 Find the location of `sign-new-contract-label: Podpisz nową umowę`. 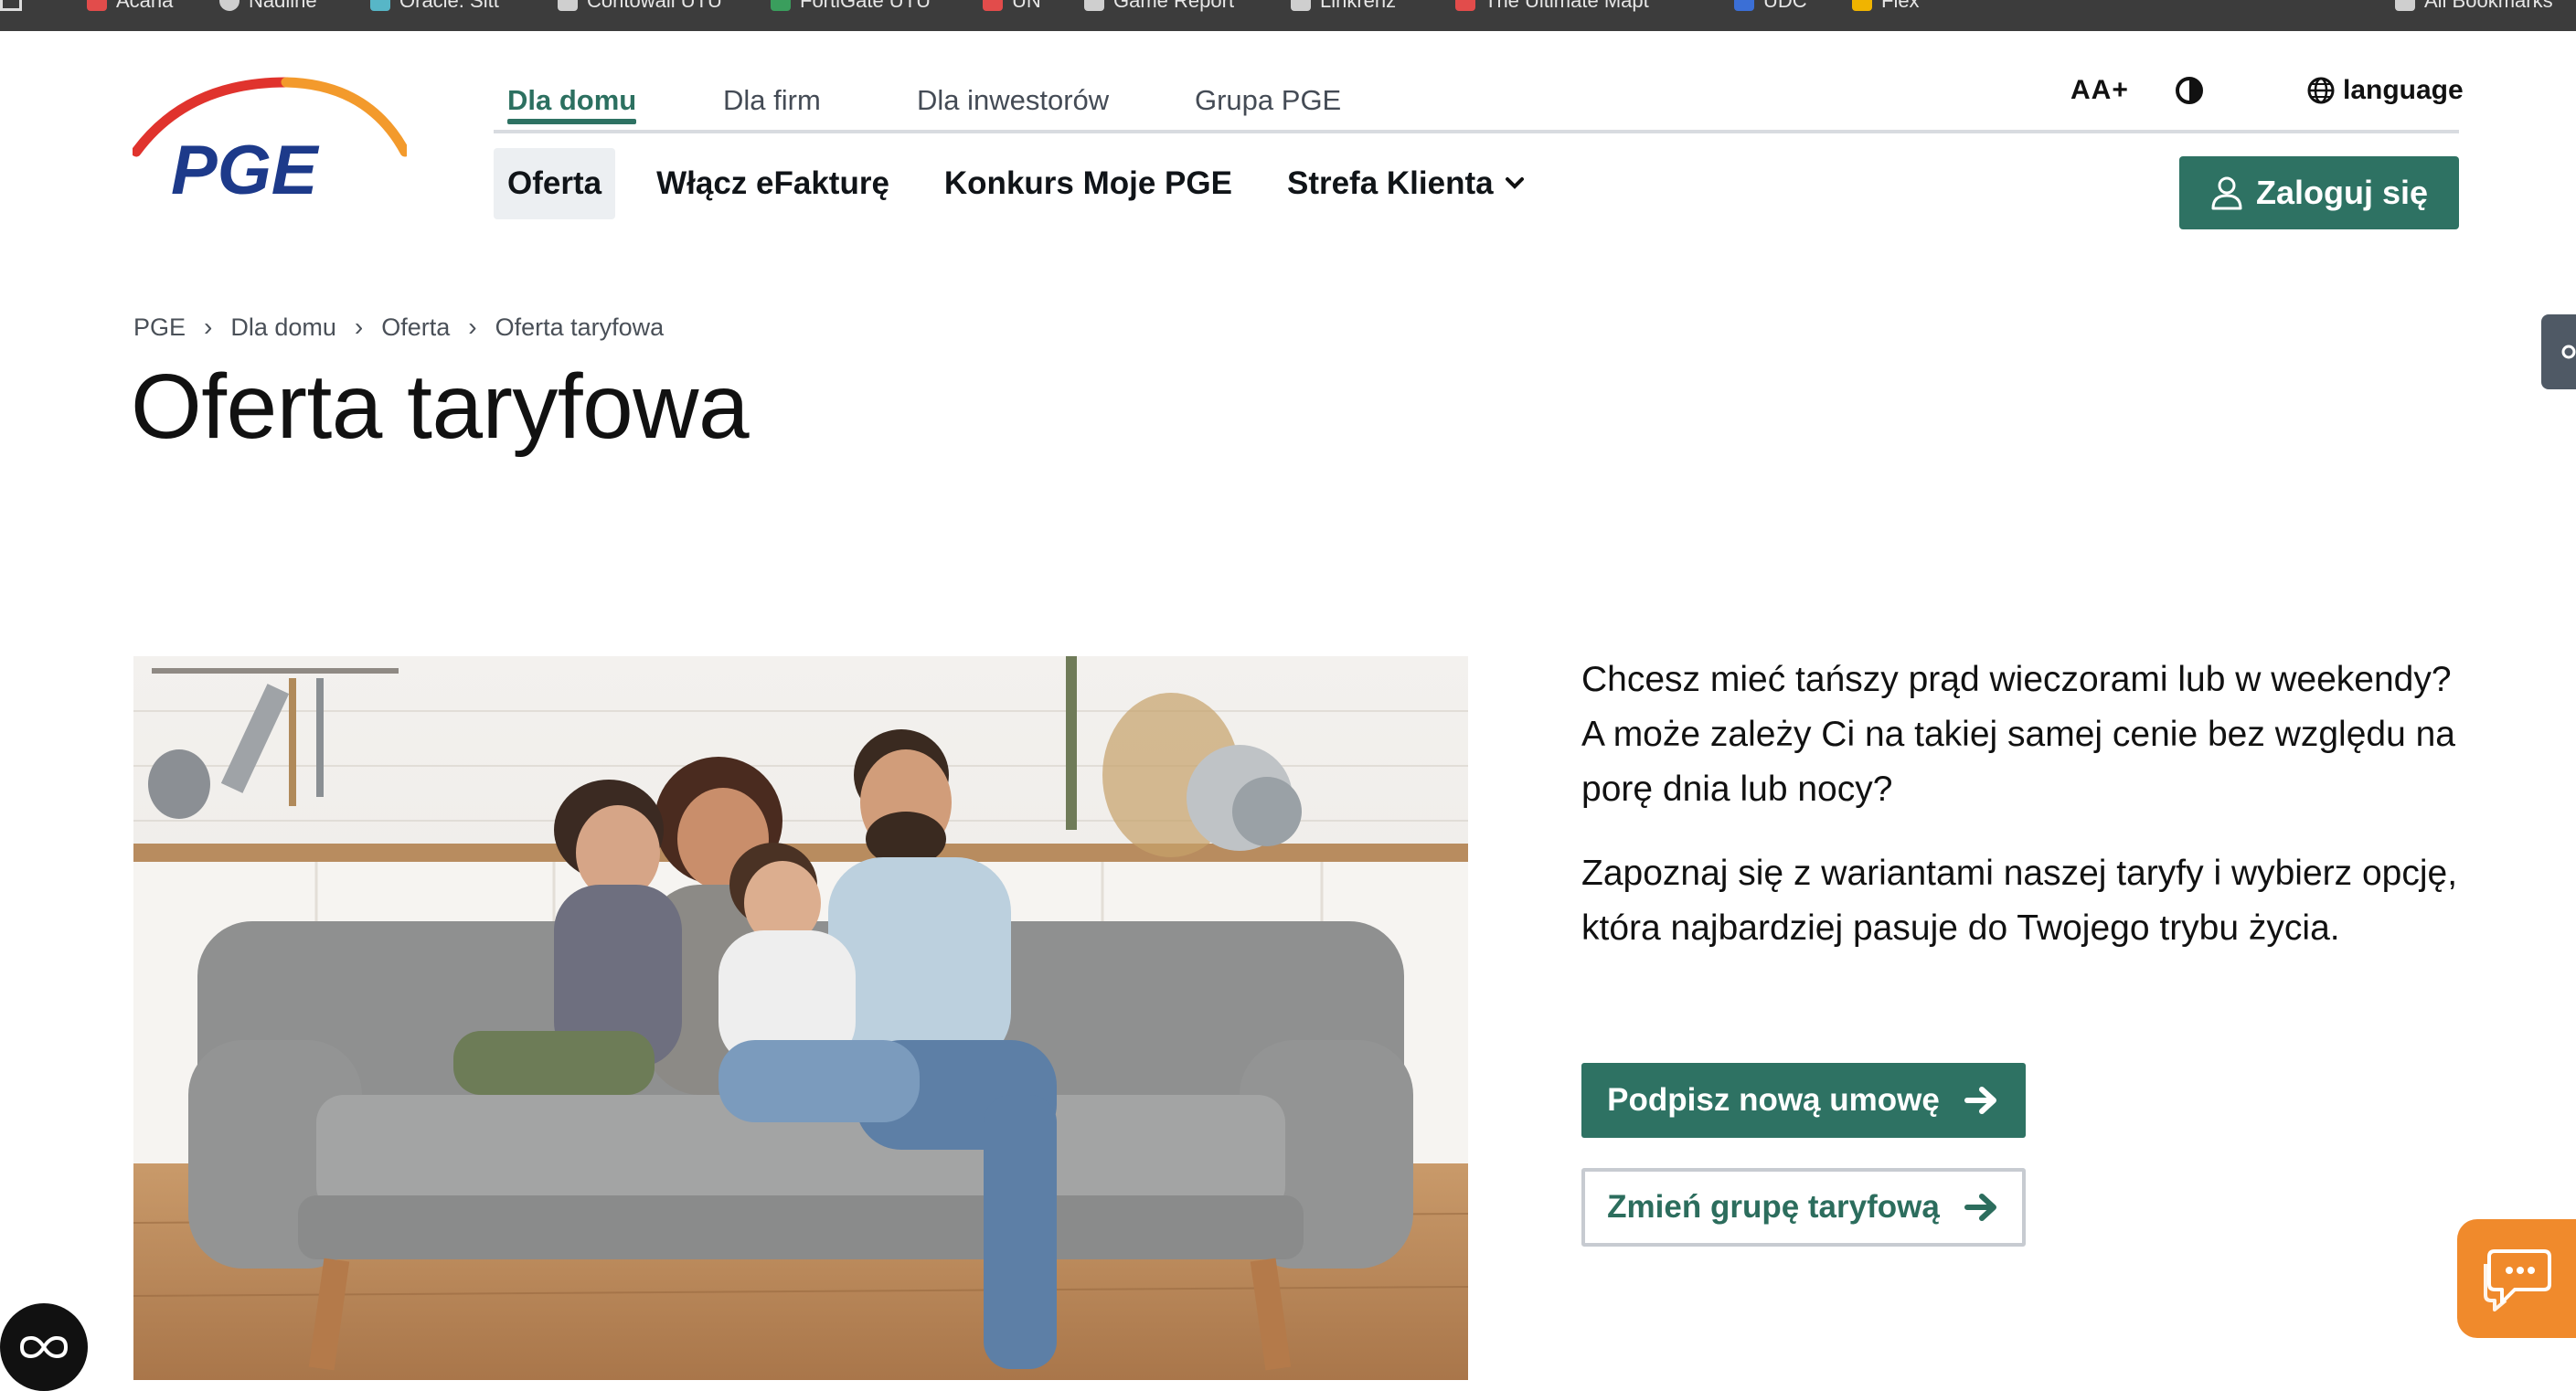

sign-new-contract-label: Podpisz nową umowę is located at coordinates (1774, 1100).